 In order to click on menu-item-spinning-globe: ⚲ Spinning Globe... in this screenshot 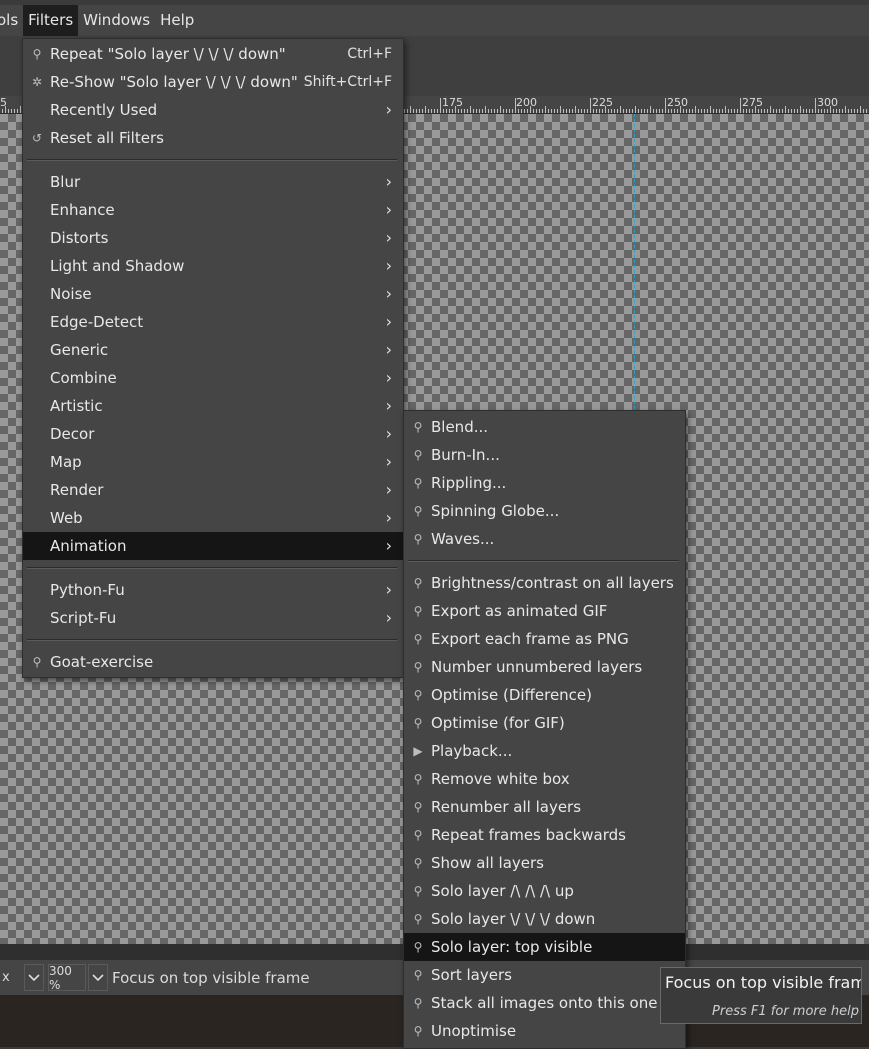, I will do `click(544, 511)`.